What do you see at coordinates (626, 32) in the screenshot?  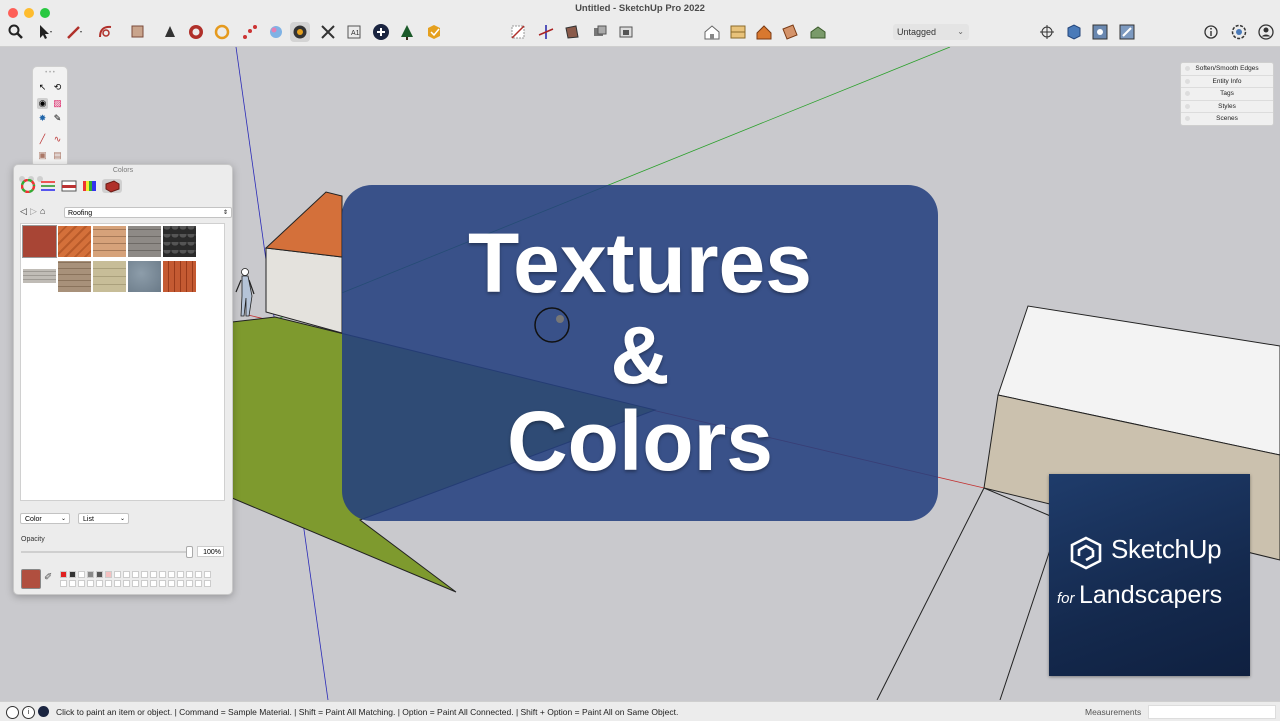 I see `walk-icon` at bounding box center [626, 32].